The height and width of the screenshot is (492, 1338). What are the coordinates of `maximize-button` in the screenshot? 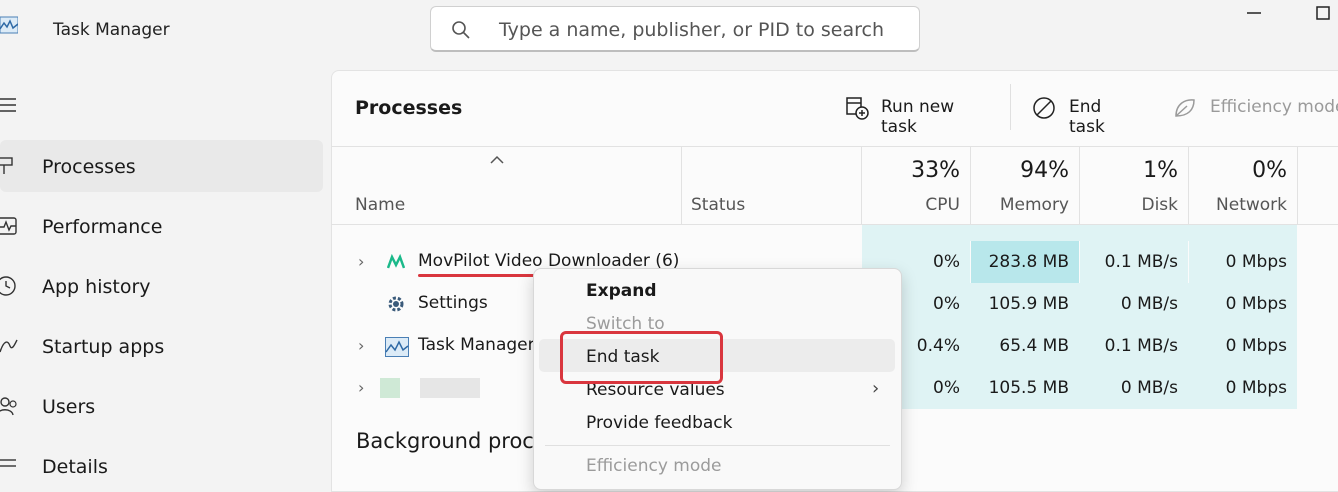 It's located at (1323, 13).